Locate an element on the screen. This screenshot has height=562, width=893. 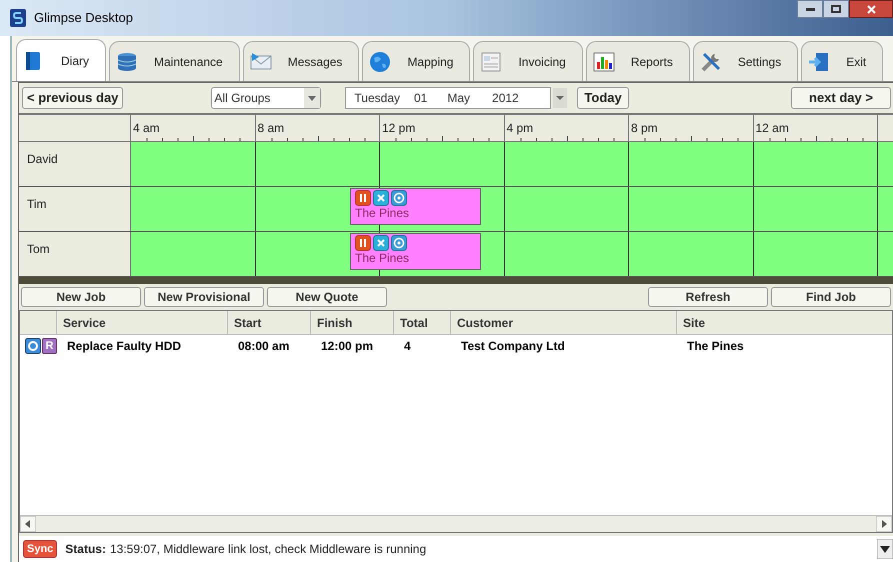
envelope-icon is located at coordinates (261, 61).